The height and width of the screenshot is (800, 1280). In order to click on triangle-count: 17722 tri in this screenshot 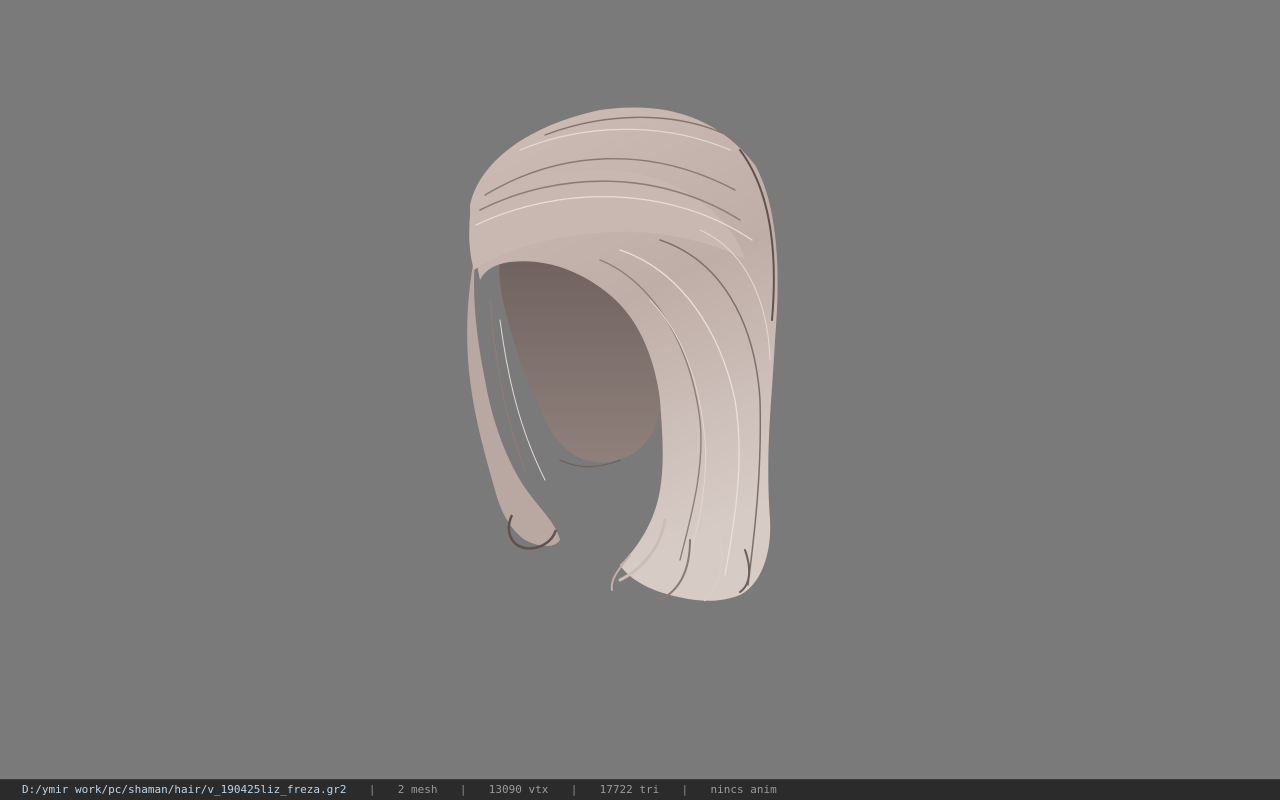, I will do `click(629, 789)`.